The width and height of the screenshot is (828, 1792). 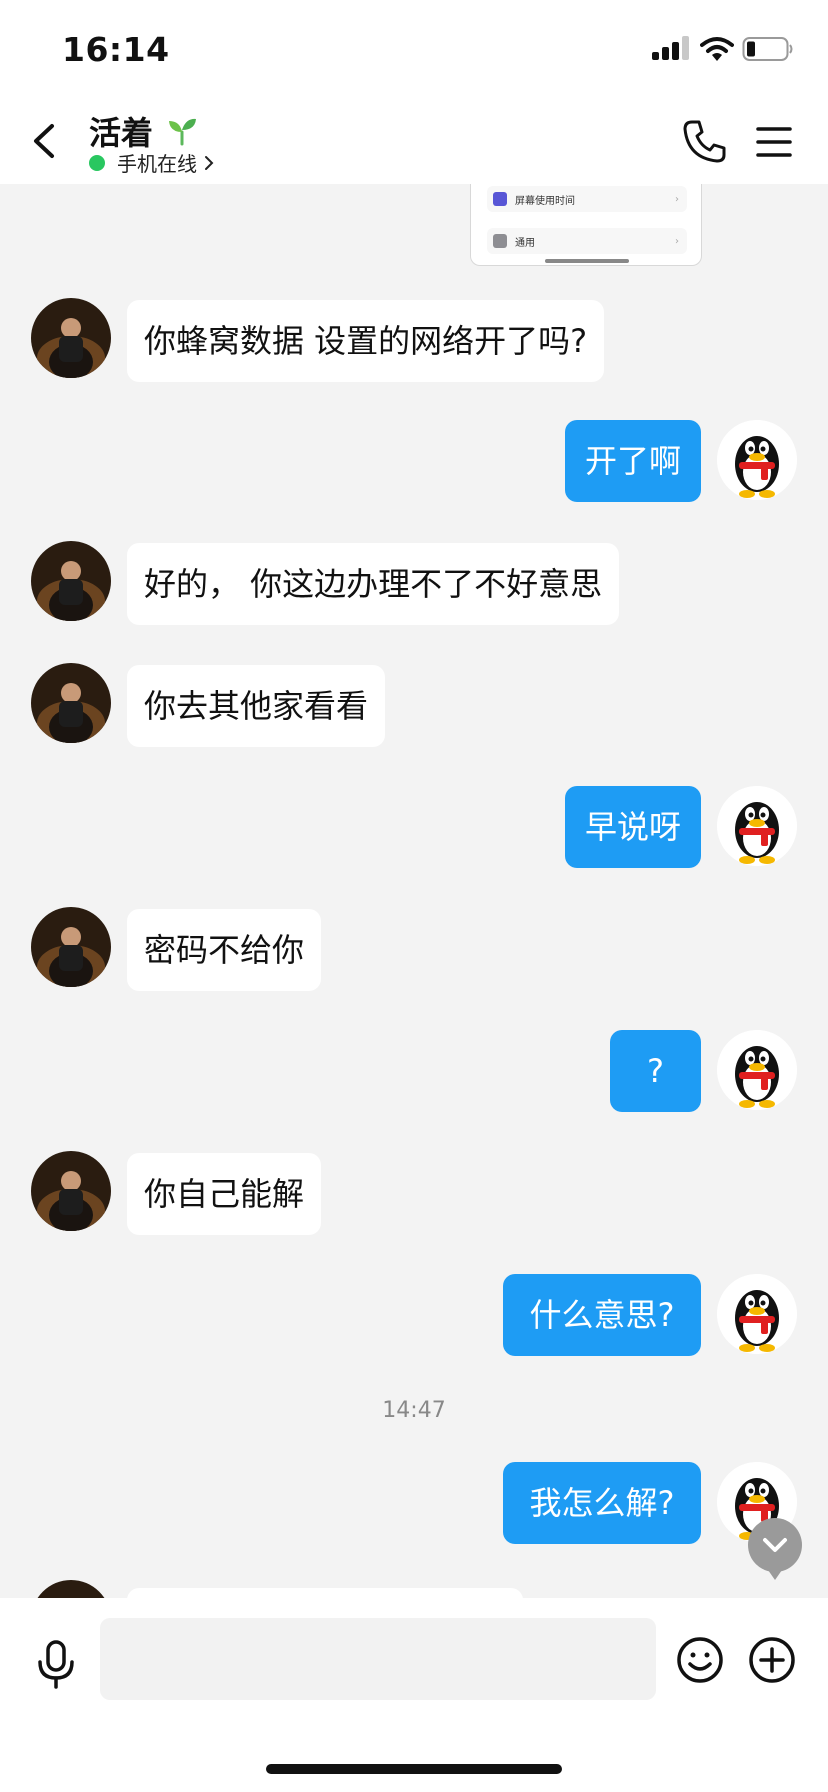 What do you see at coordinates (772, 1660) in the screenshot?
I see `more-options-plus-button` at bounding box center [772, 1660].